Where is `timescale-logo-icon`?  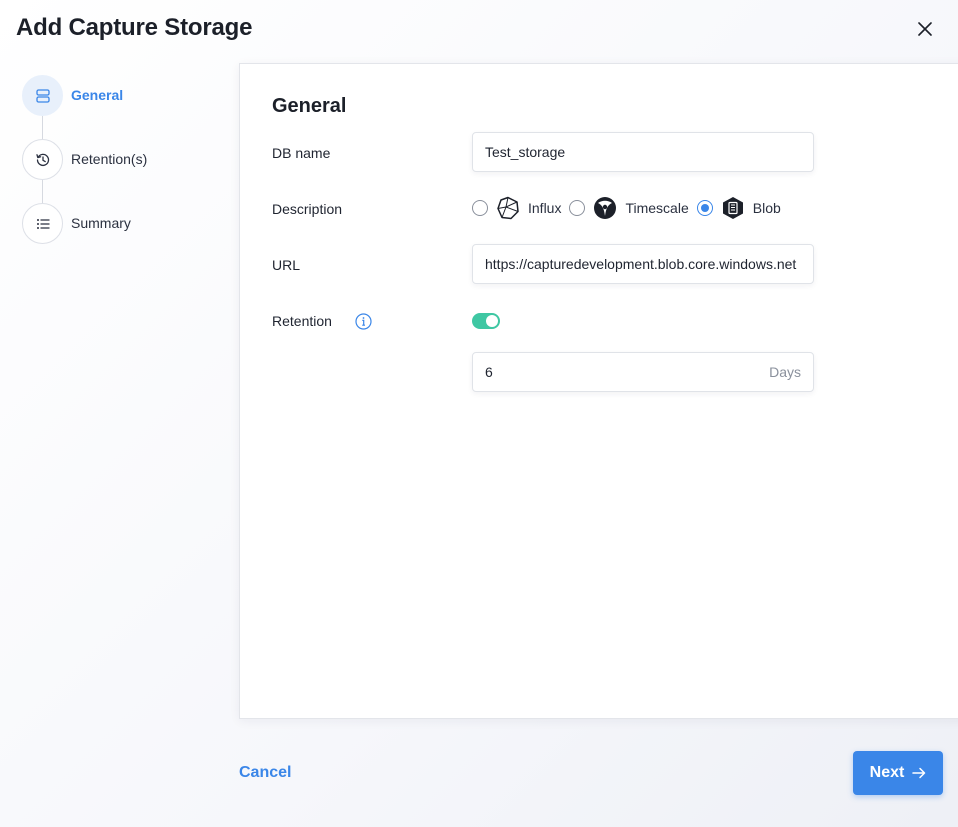
timescale-logo-icon is located at coordinates (605, 208).